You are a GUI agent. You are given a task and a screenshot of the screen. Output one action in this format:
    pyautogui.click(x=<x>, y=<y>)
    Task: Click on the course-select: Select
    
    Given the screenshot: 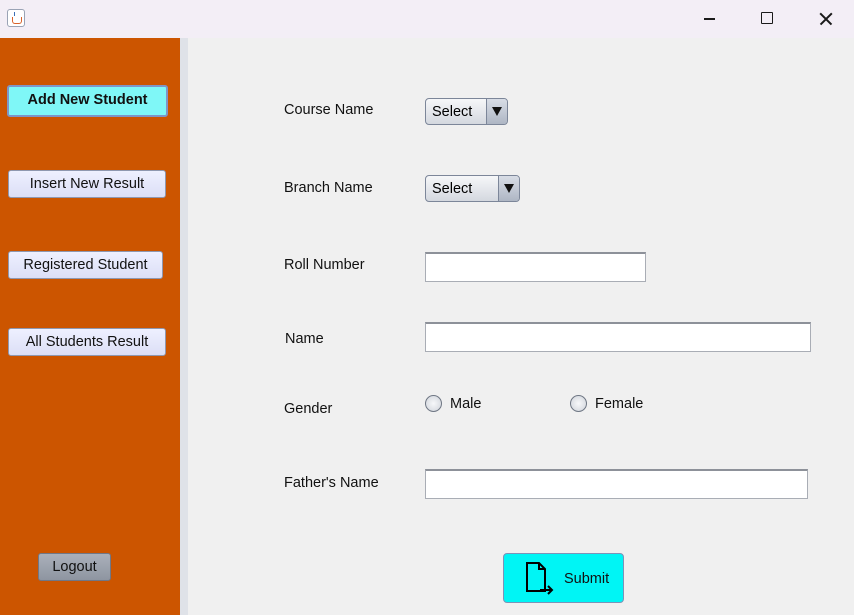 What is the action you would take?
    pyautogui.click(x=466, y=111)
    